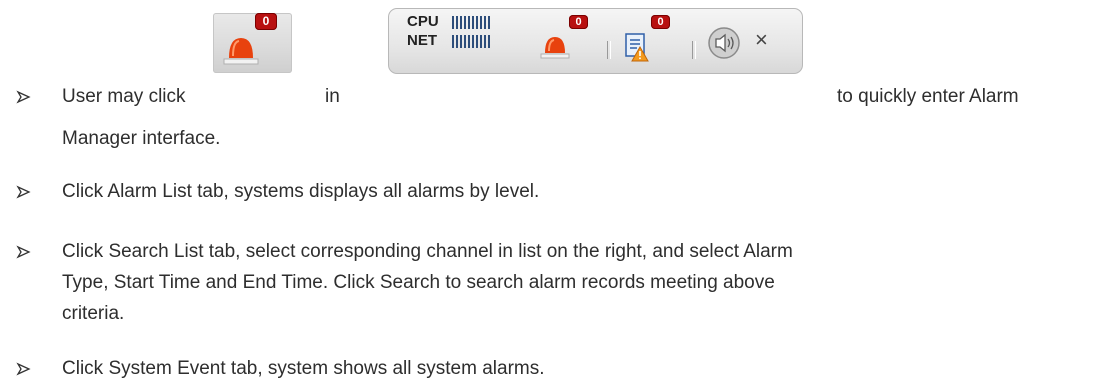 The height and width of the screenshot is (392, 1105). Describe the element at coordinates (761, 40) in the screenshot. I see `close-icon: ×` at that location.